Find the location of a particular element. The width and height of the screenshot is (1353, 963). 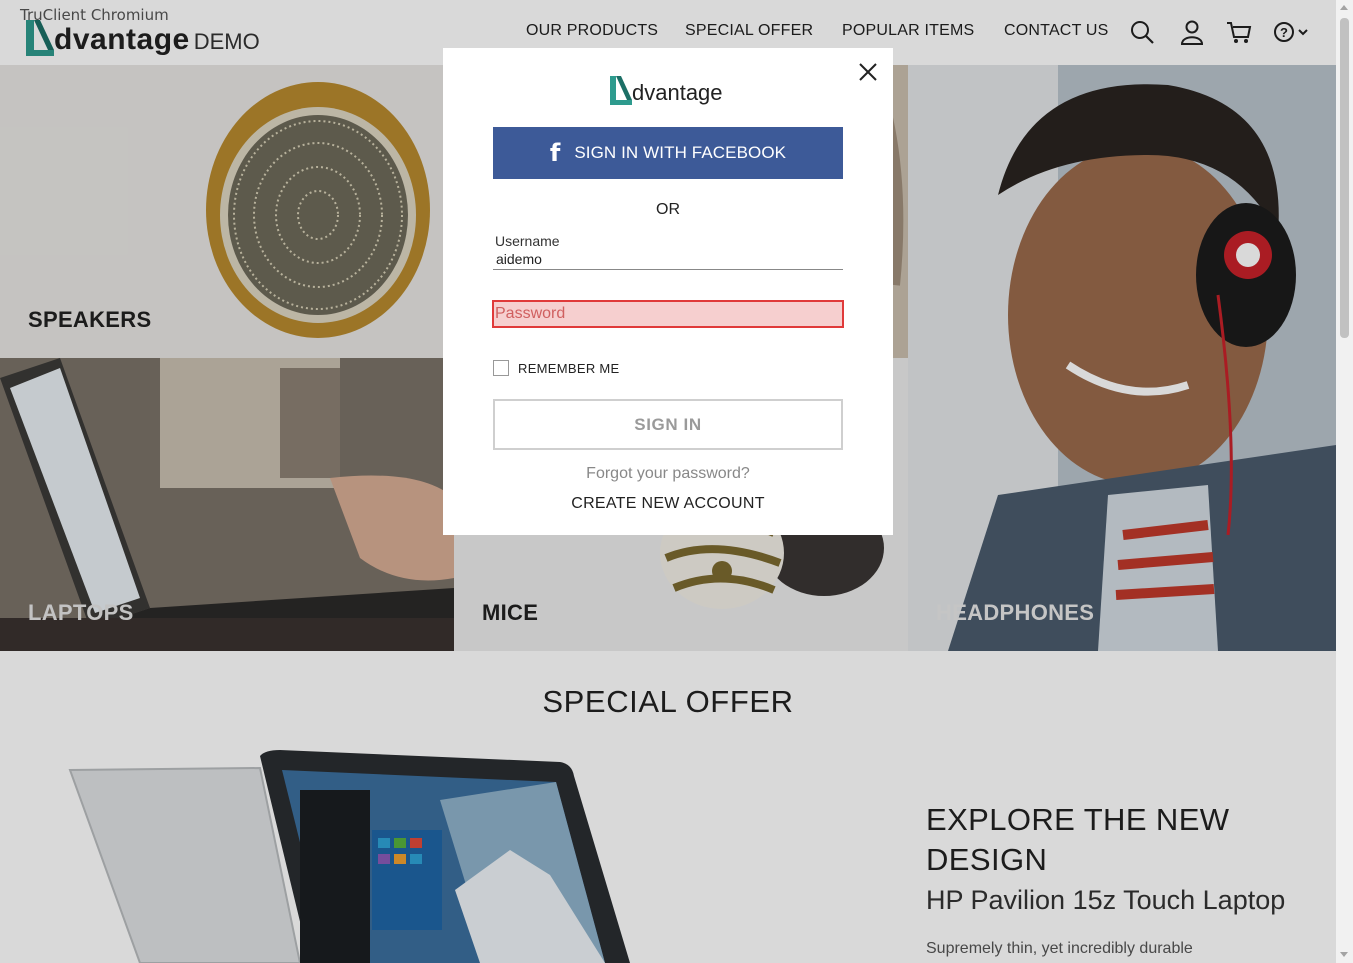

username-label: Username is located at coordinates (527, 241).